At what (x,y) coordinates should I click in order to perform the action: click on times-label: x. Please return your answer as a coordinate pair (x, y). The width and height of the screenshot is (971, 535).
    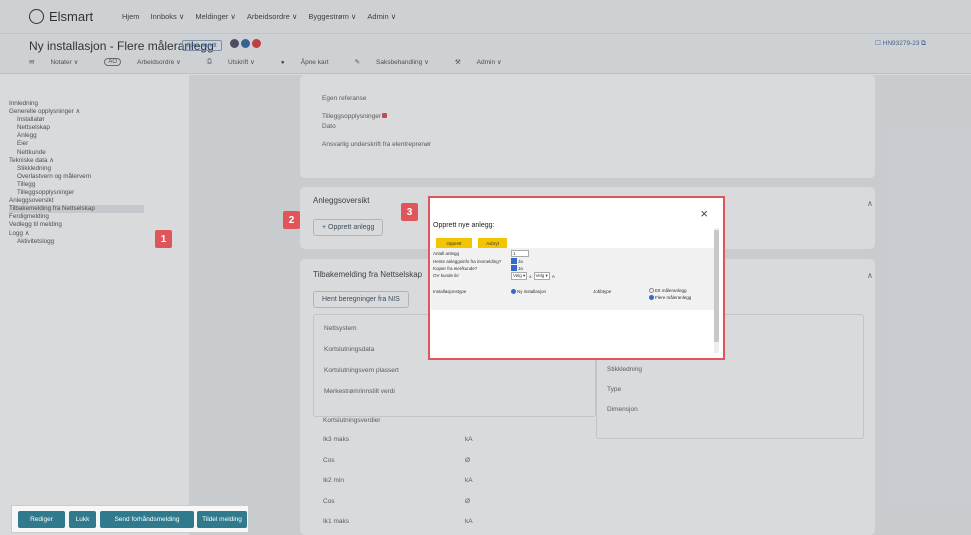
    Looking at the image, I should click on (530, 276).